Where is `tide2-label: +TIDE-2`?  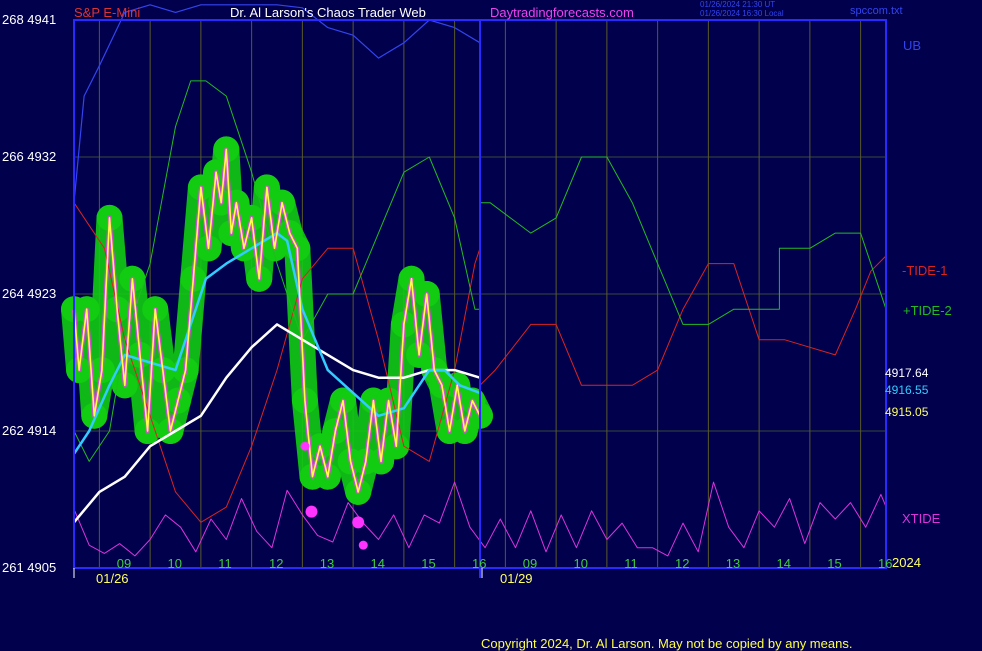
tide2-label: +TIDE-2 is located at coordinates (927, 310).